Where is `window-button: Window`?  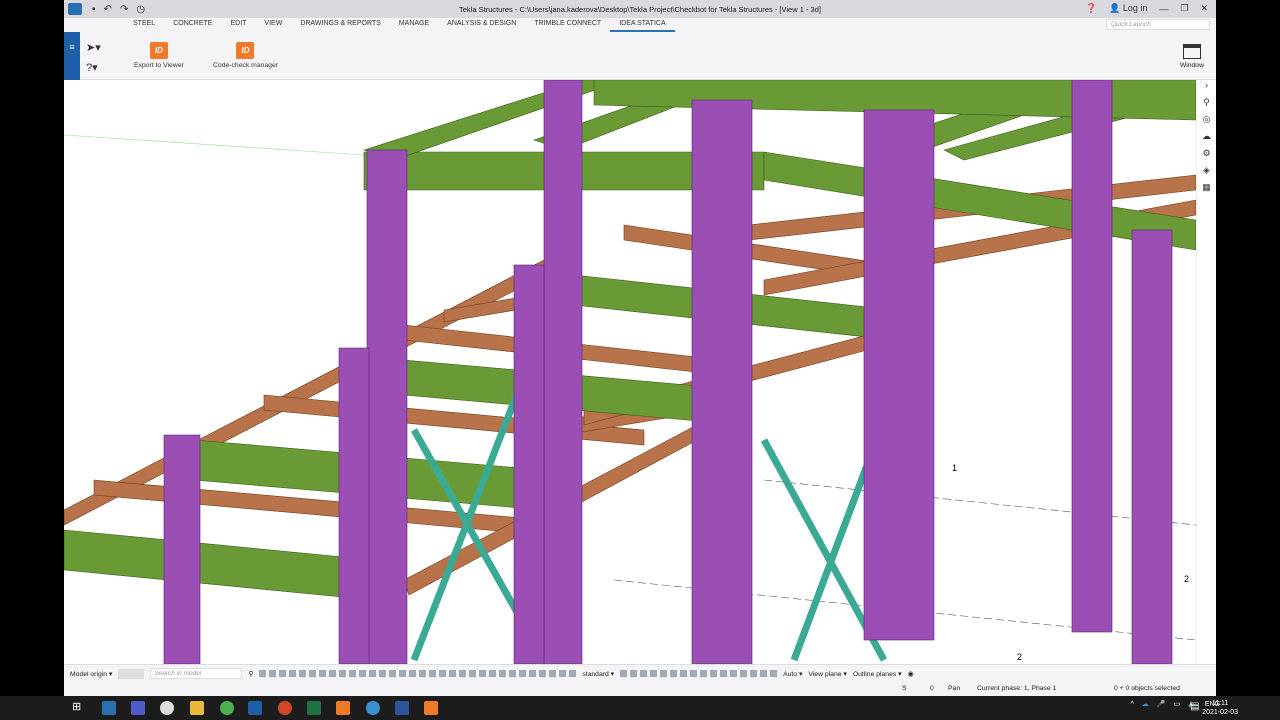
window-button: Window is located at coordinates (1192, 54).